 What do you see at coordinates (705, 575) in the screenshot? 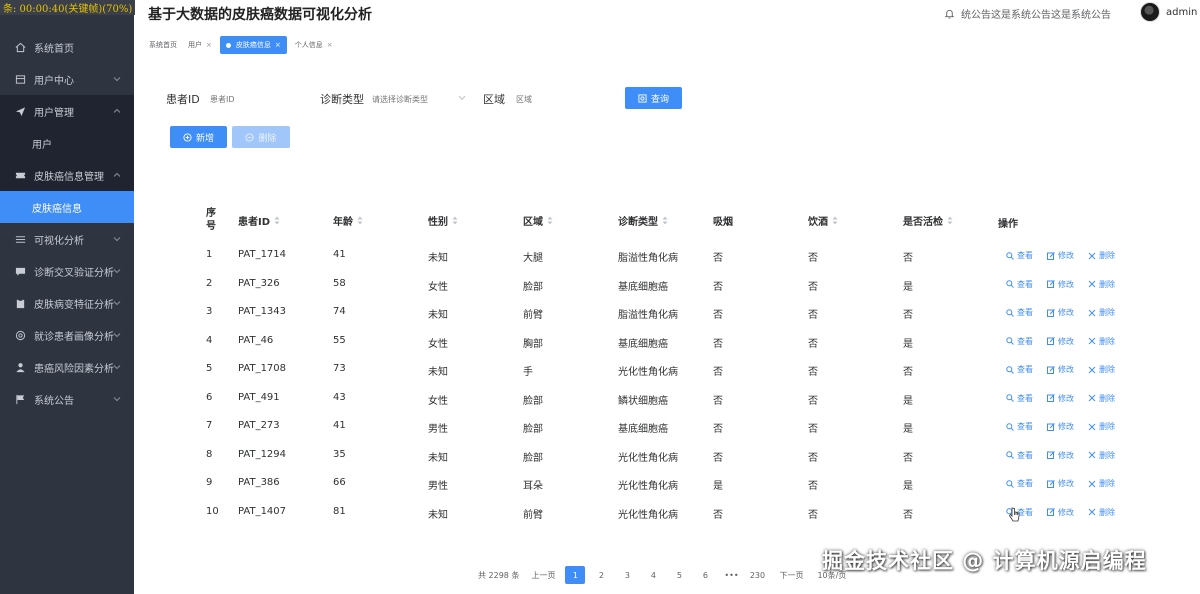
I see `page-number: 6` at bounding box center [705, 575].